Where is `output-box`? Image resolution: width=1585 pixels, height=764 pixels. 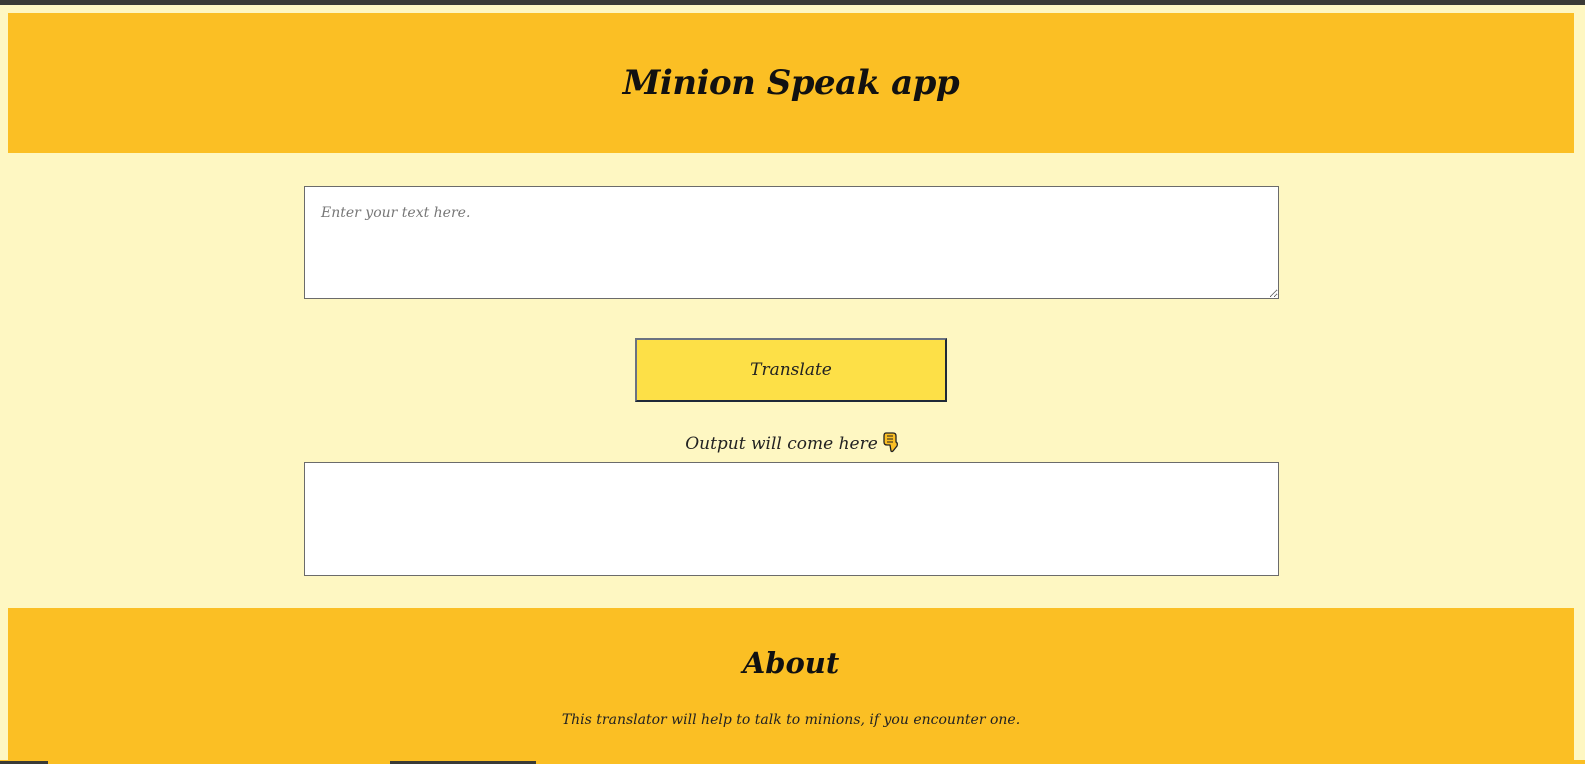 output-box is located at coordinates (791, 519).